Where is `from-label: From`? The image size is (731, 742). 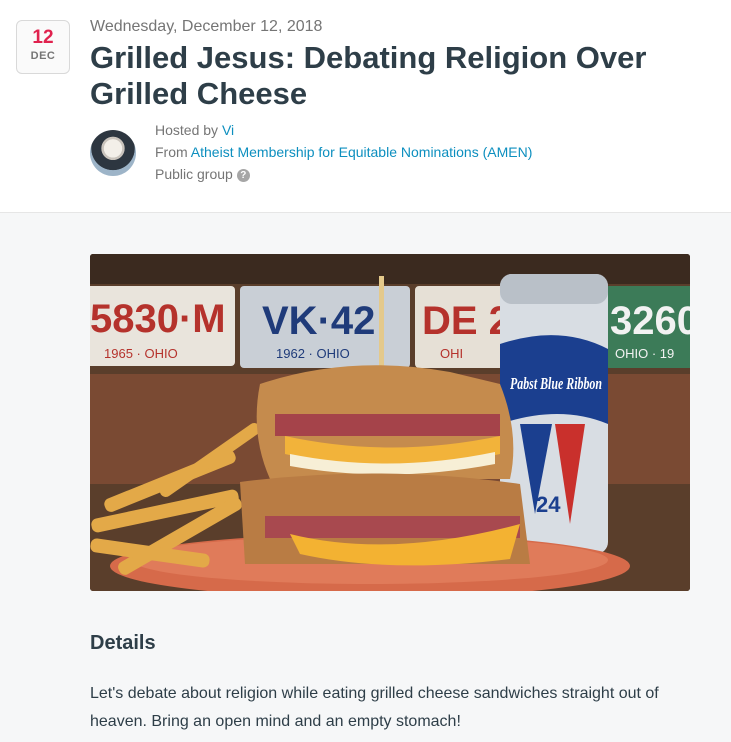 from-label: From is located at coordinates (173, 152).